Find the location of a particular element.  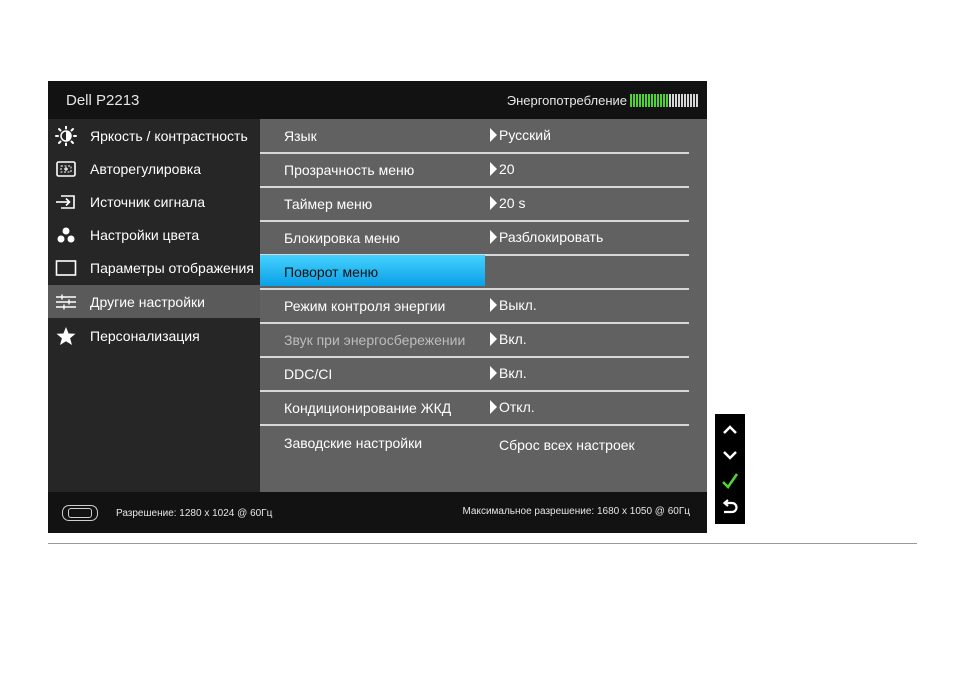

sidebar-item-auto-adjust: Авторегулировка is located at coordinates (154, 168).